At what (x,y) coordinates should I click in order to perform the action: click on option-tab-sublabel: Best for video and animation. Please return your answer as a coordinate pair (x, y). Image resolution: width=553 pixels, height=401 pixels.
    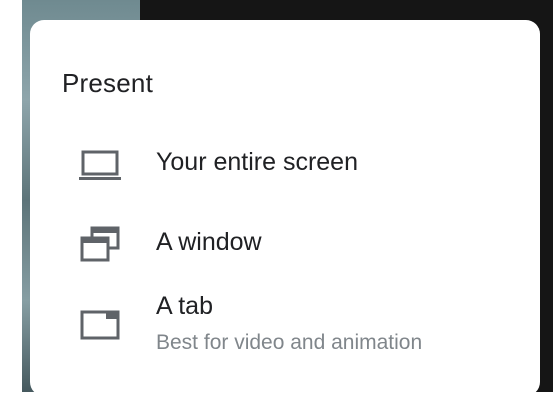
    Looking at the image, I should click on (289, 342).